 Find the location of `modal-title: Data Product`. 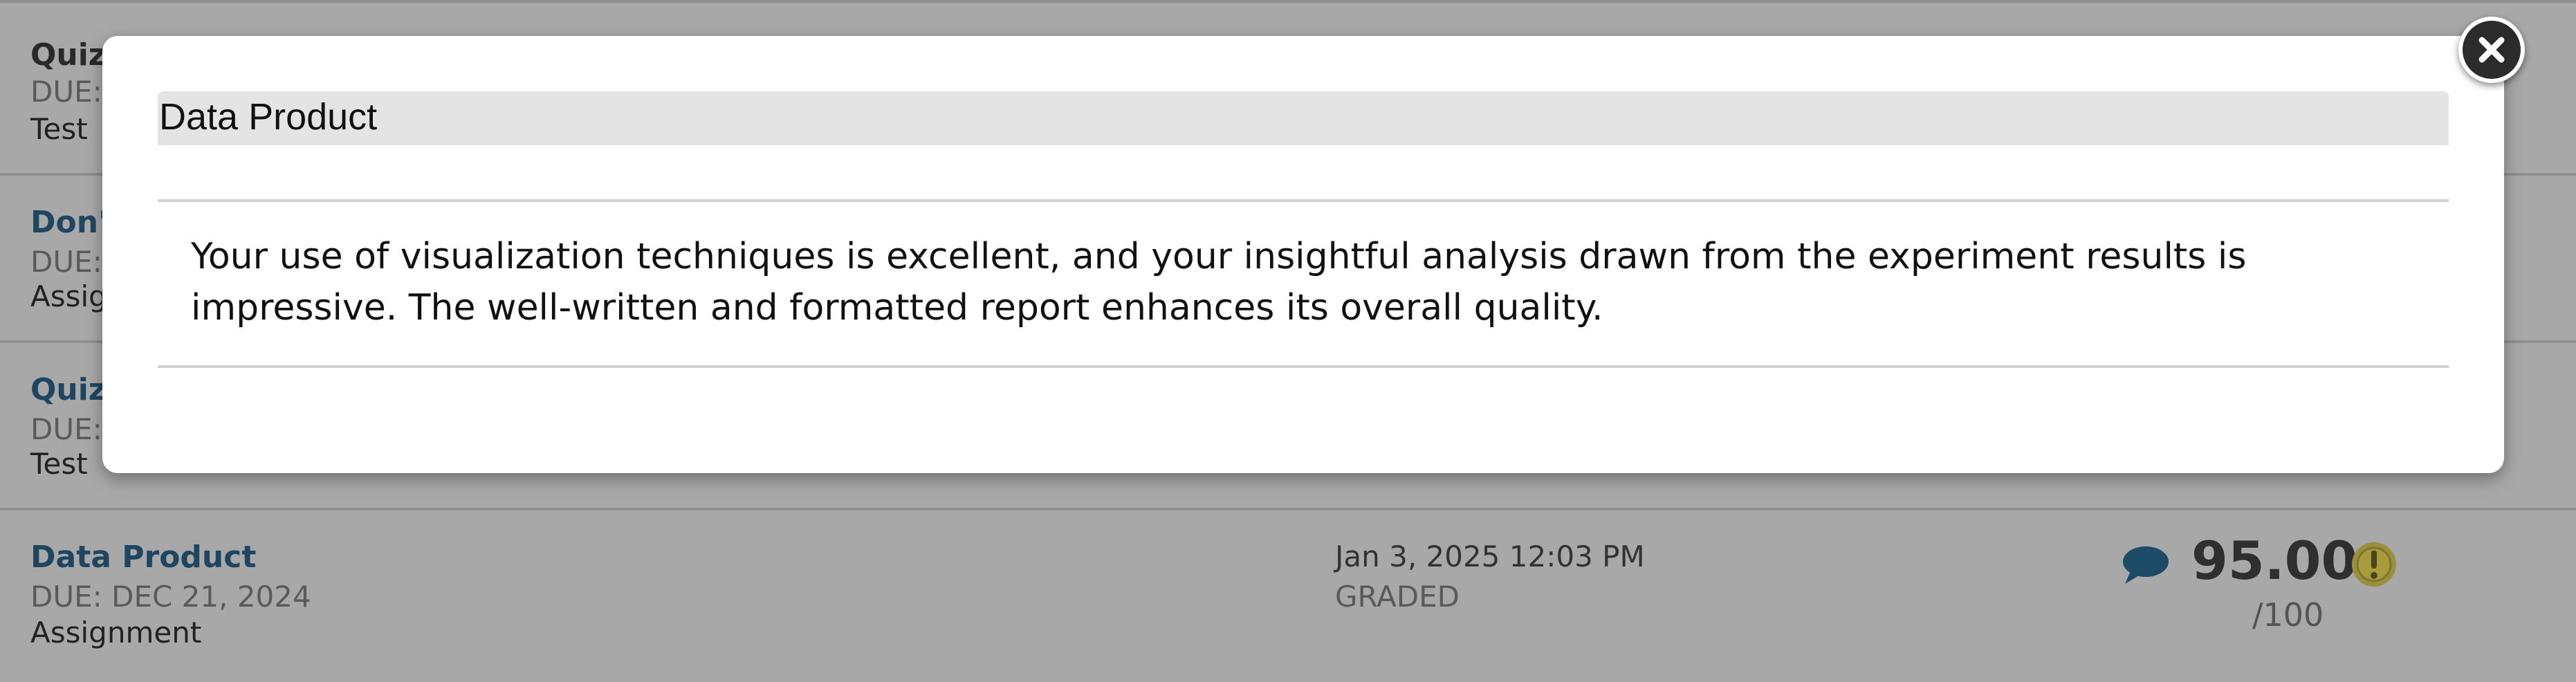

modal-title: Data Product is located at coordinates (268, 117).